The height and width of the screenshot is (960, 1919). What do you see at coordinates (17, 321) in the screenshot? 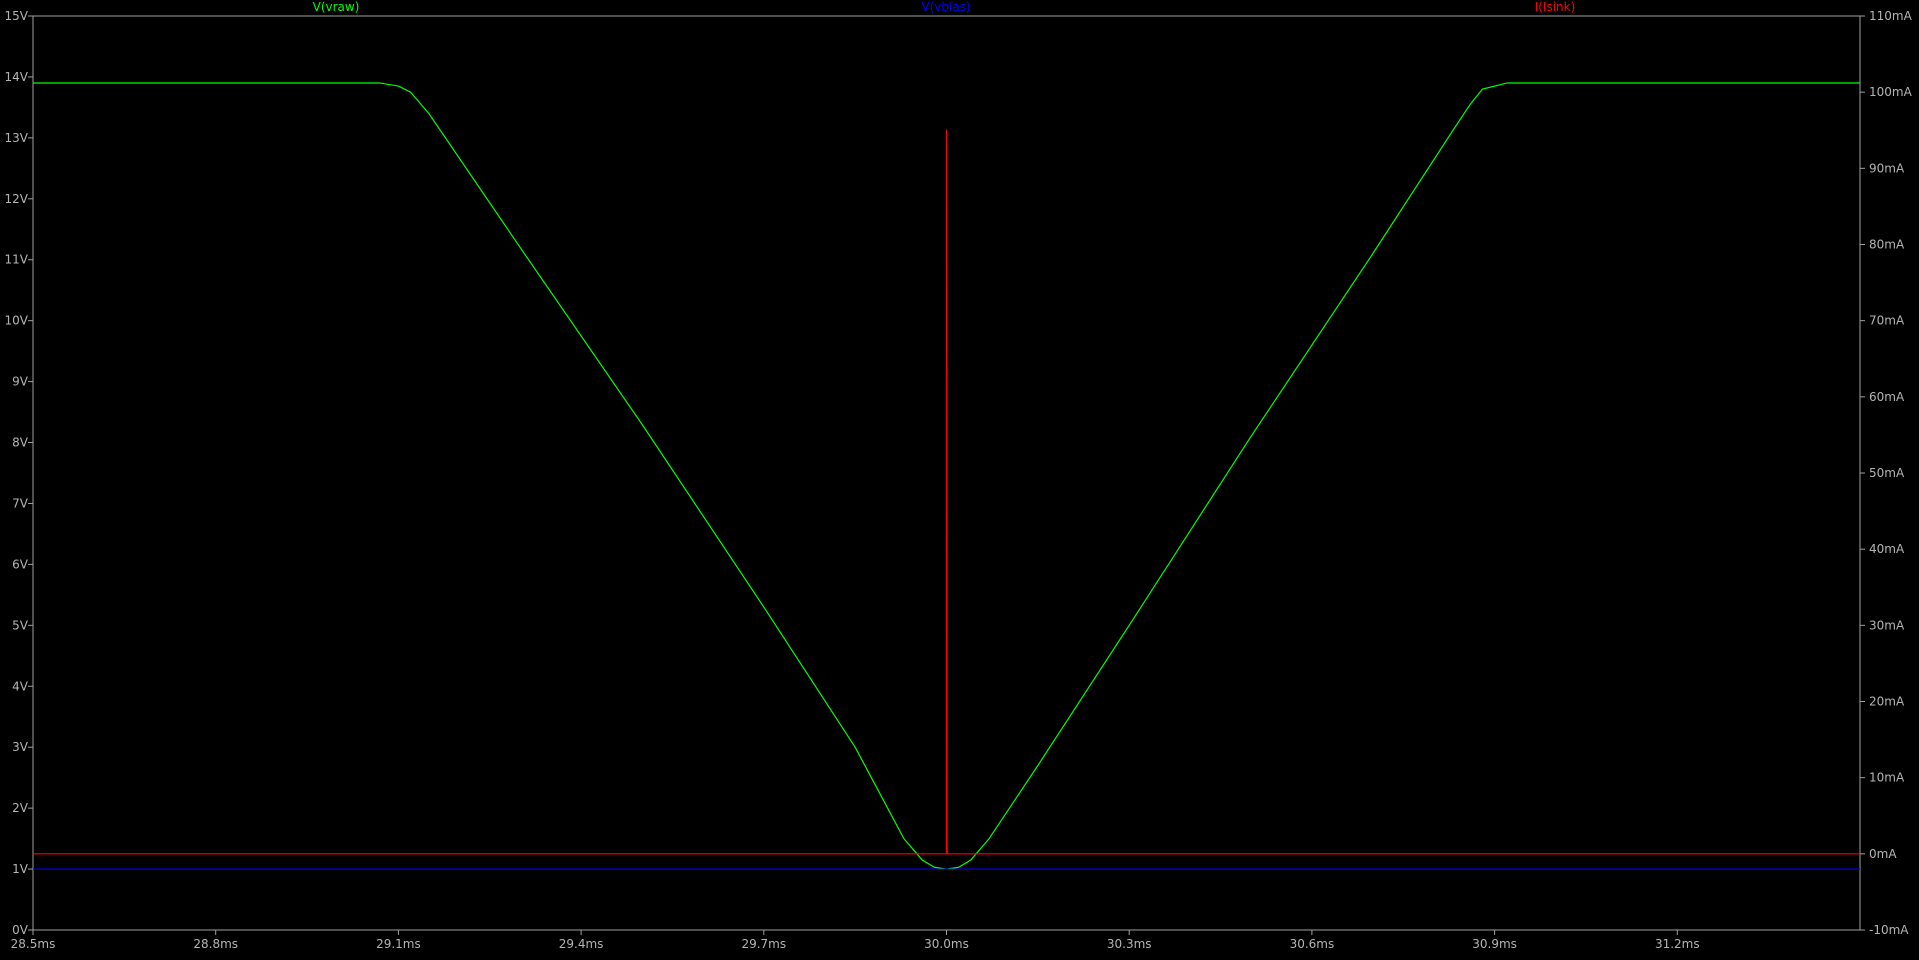
I see `y-tick-label: 10V` at bounding box center [17, 321].